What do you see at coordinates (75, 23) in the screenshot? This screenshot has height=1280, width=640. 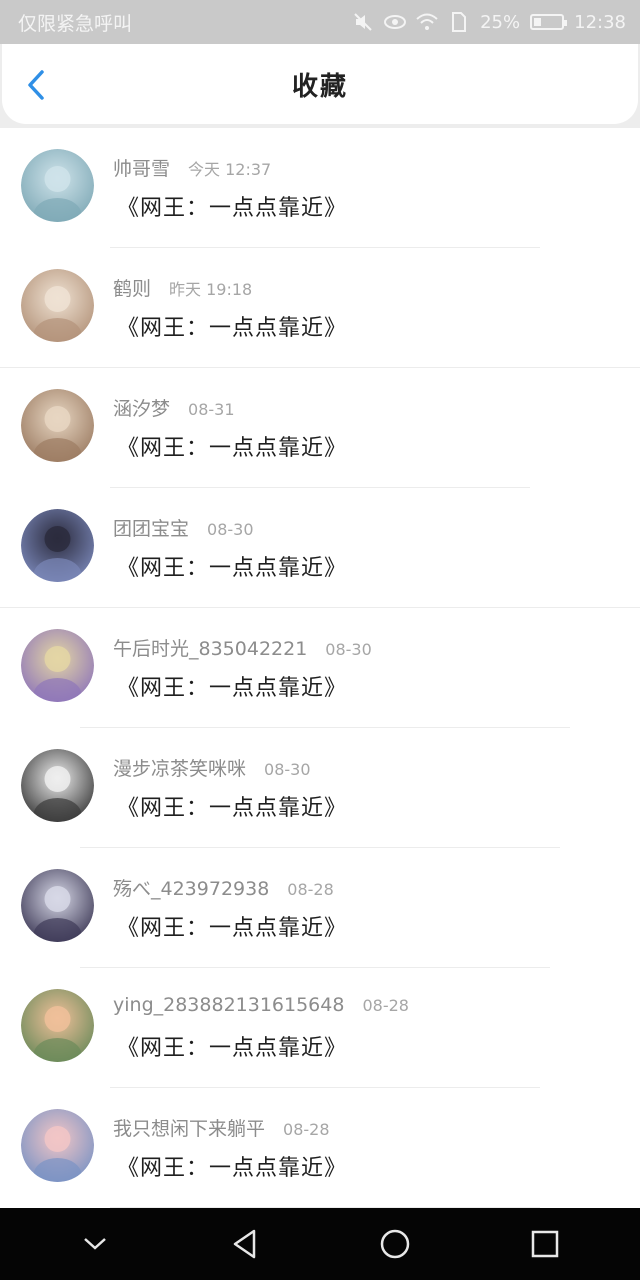 I see `emergency-text: 仅限紧急呼叫` at bounding box center [75, 23].